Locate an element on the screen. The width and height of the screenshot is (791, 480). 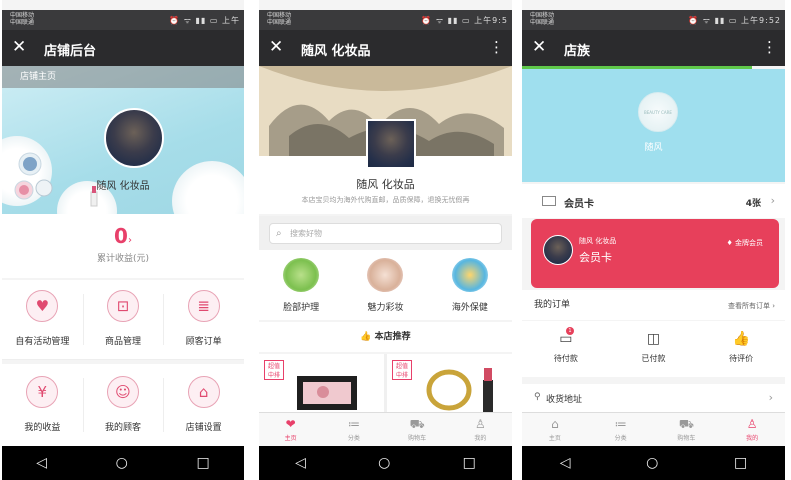
chevron-right-icon: › is located at coordinates (773, 306).